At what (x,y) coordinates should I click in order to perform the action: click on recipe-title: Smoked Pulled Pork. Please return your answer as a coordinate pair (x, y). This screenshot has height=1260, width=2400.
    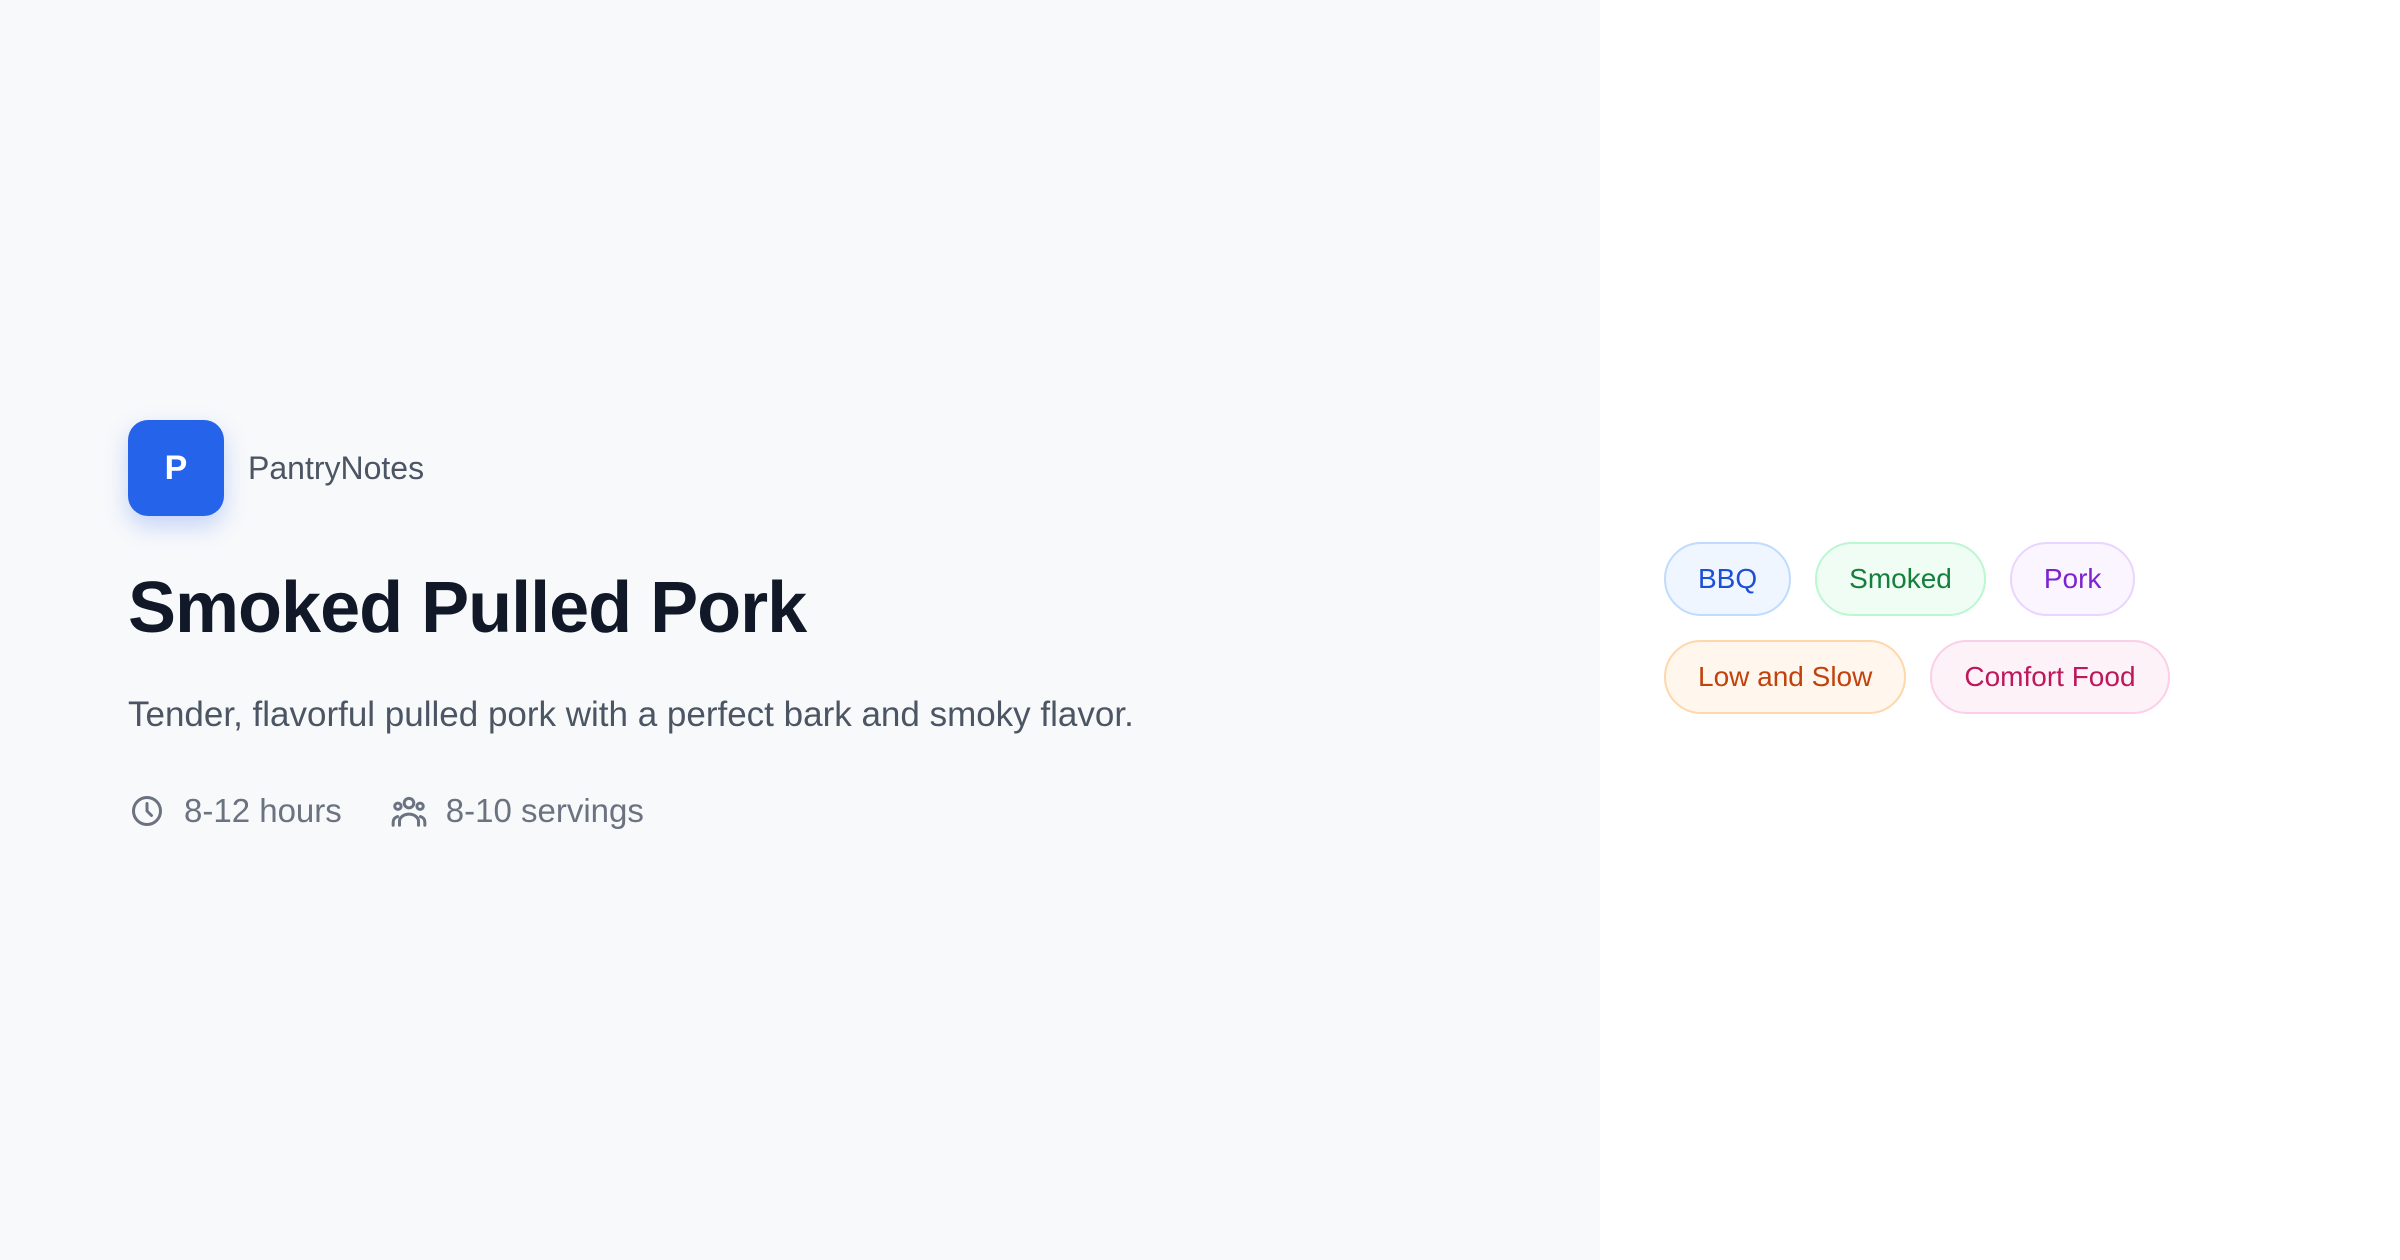
    Looking at the image, I should click on (467, 608).